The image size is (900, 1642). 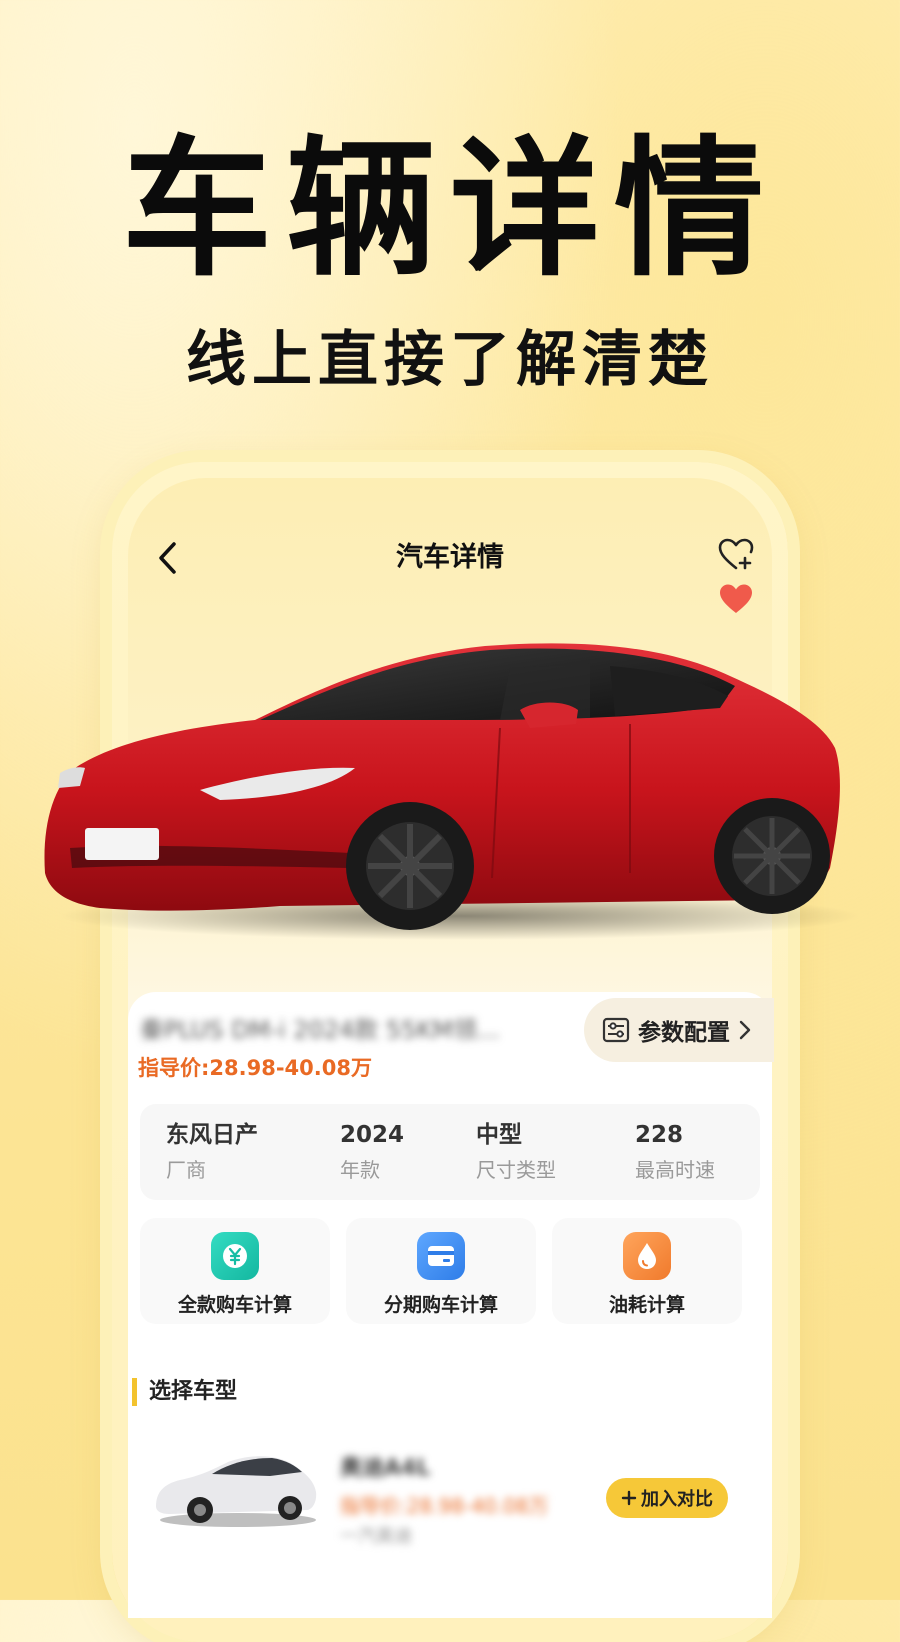 I want to click on plus-icon, so click(x=629, y=1498).